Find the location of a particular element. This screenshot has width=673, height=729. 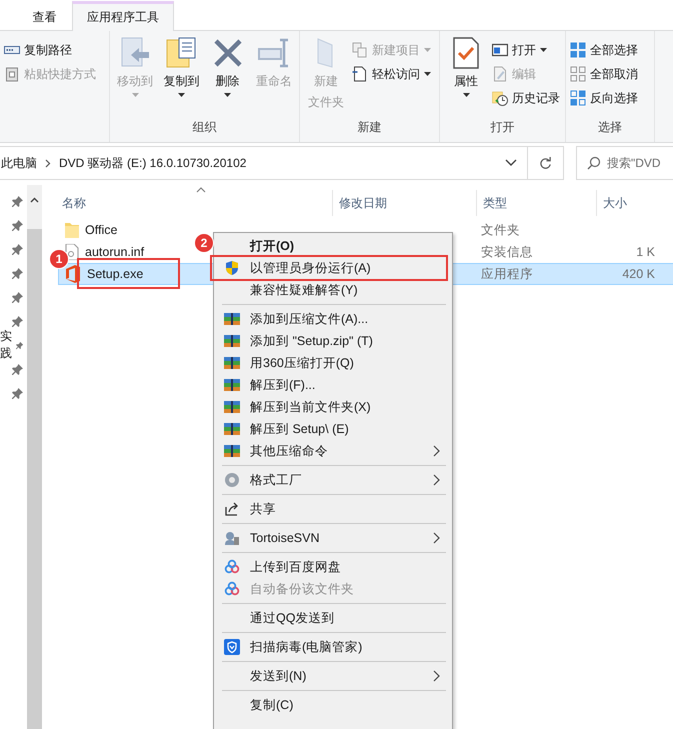

file-name: autorun.inf is located at coordinates (114, 252).